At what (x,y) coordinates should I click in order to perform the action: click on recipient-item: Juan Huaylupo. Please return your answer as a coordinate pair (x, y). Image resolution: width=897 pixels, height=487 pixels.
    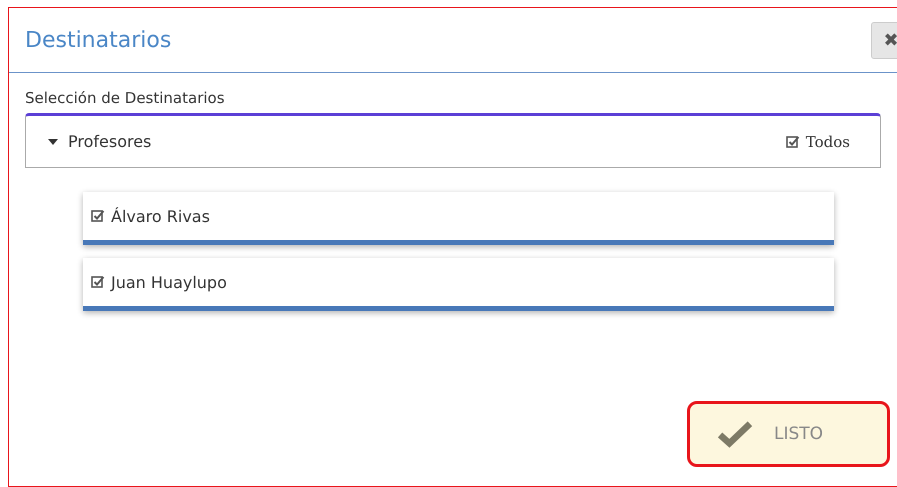
    Looking at the image, I should click on (458, 284).